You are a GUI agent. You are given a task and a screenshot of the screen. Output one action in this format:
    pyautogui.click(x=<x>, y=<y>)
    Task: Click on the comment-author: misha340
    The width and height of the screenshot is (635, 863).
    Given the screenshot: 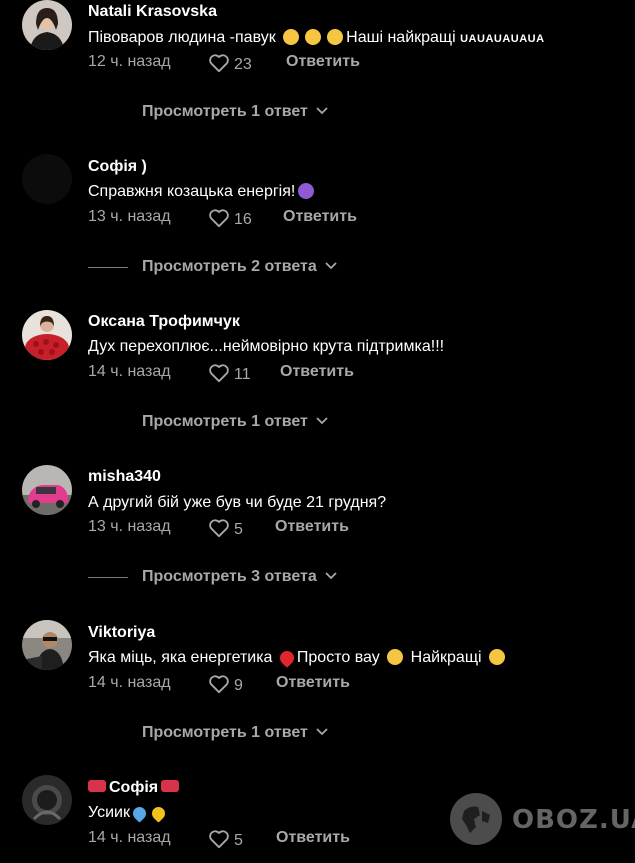 What is the action you would take?
    pyautogui.click(x=124, y=477)
    